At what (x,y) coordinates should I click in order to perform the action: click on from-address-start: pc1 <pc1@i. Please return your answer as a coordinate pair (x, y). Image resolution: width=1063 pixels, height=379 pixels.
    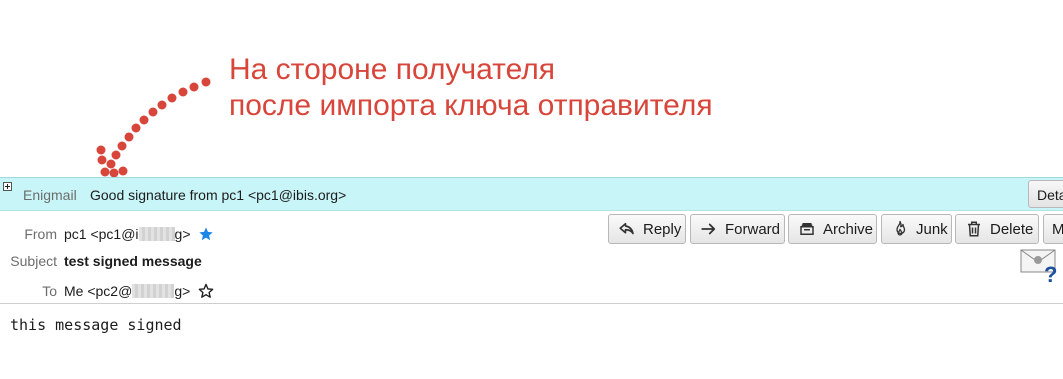
    Looking at the image, I should click on (101, 234).